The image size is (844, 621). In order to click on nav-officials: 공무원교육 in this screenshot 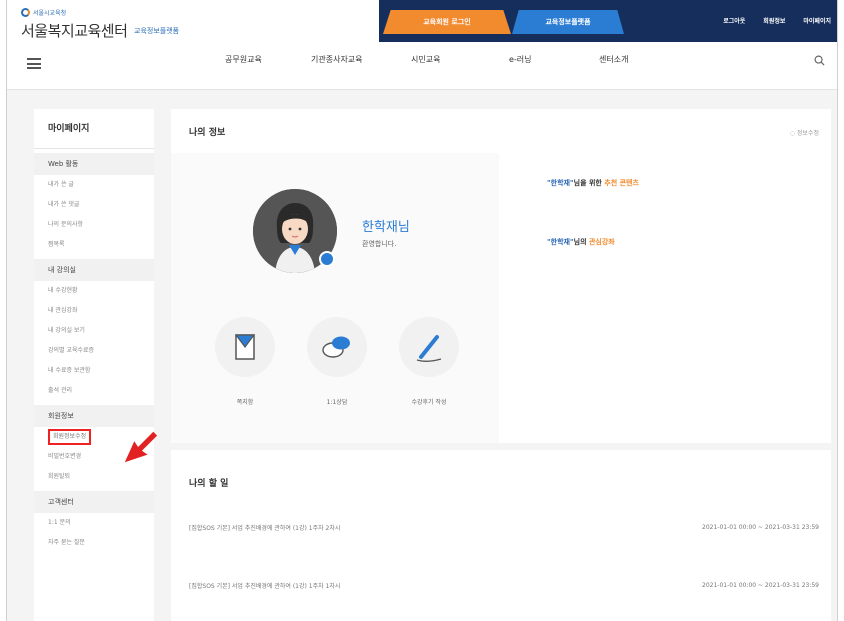, I will do `click(268, 59)`.